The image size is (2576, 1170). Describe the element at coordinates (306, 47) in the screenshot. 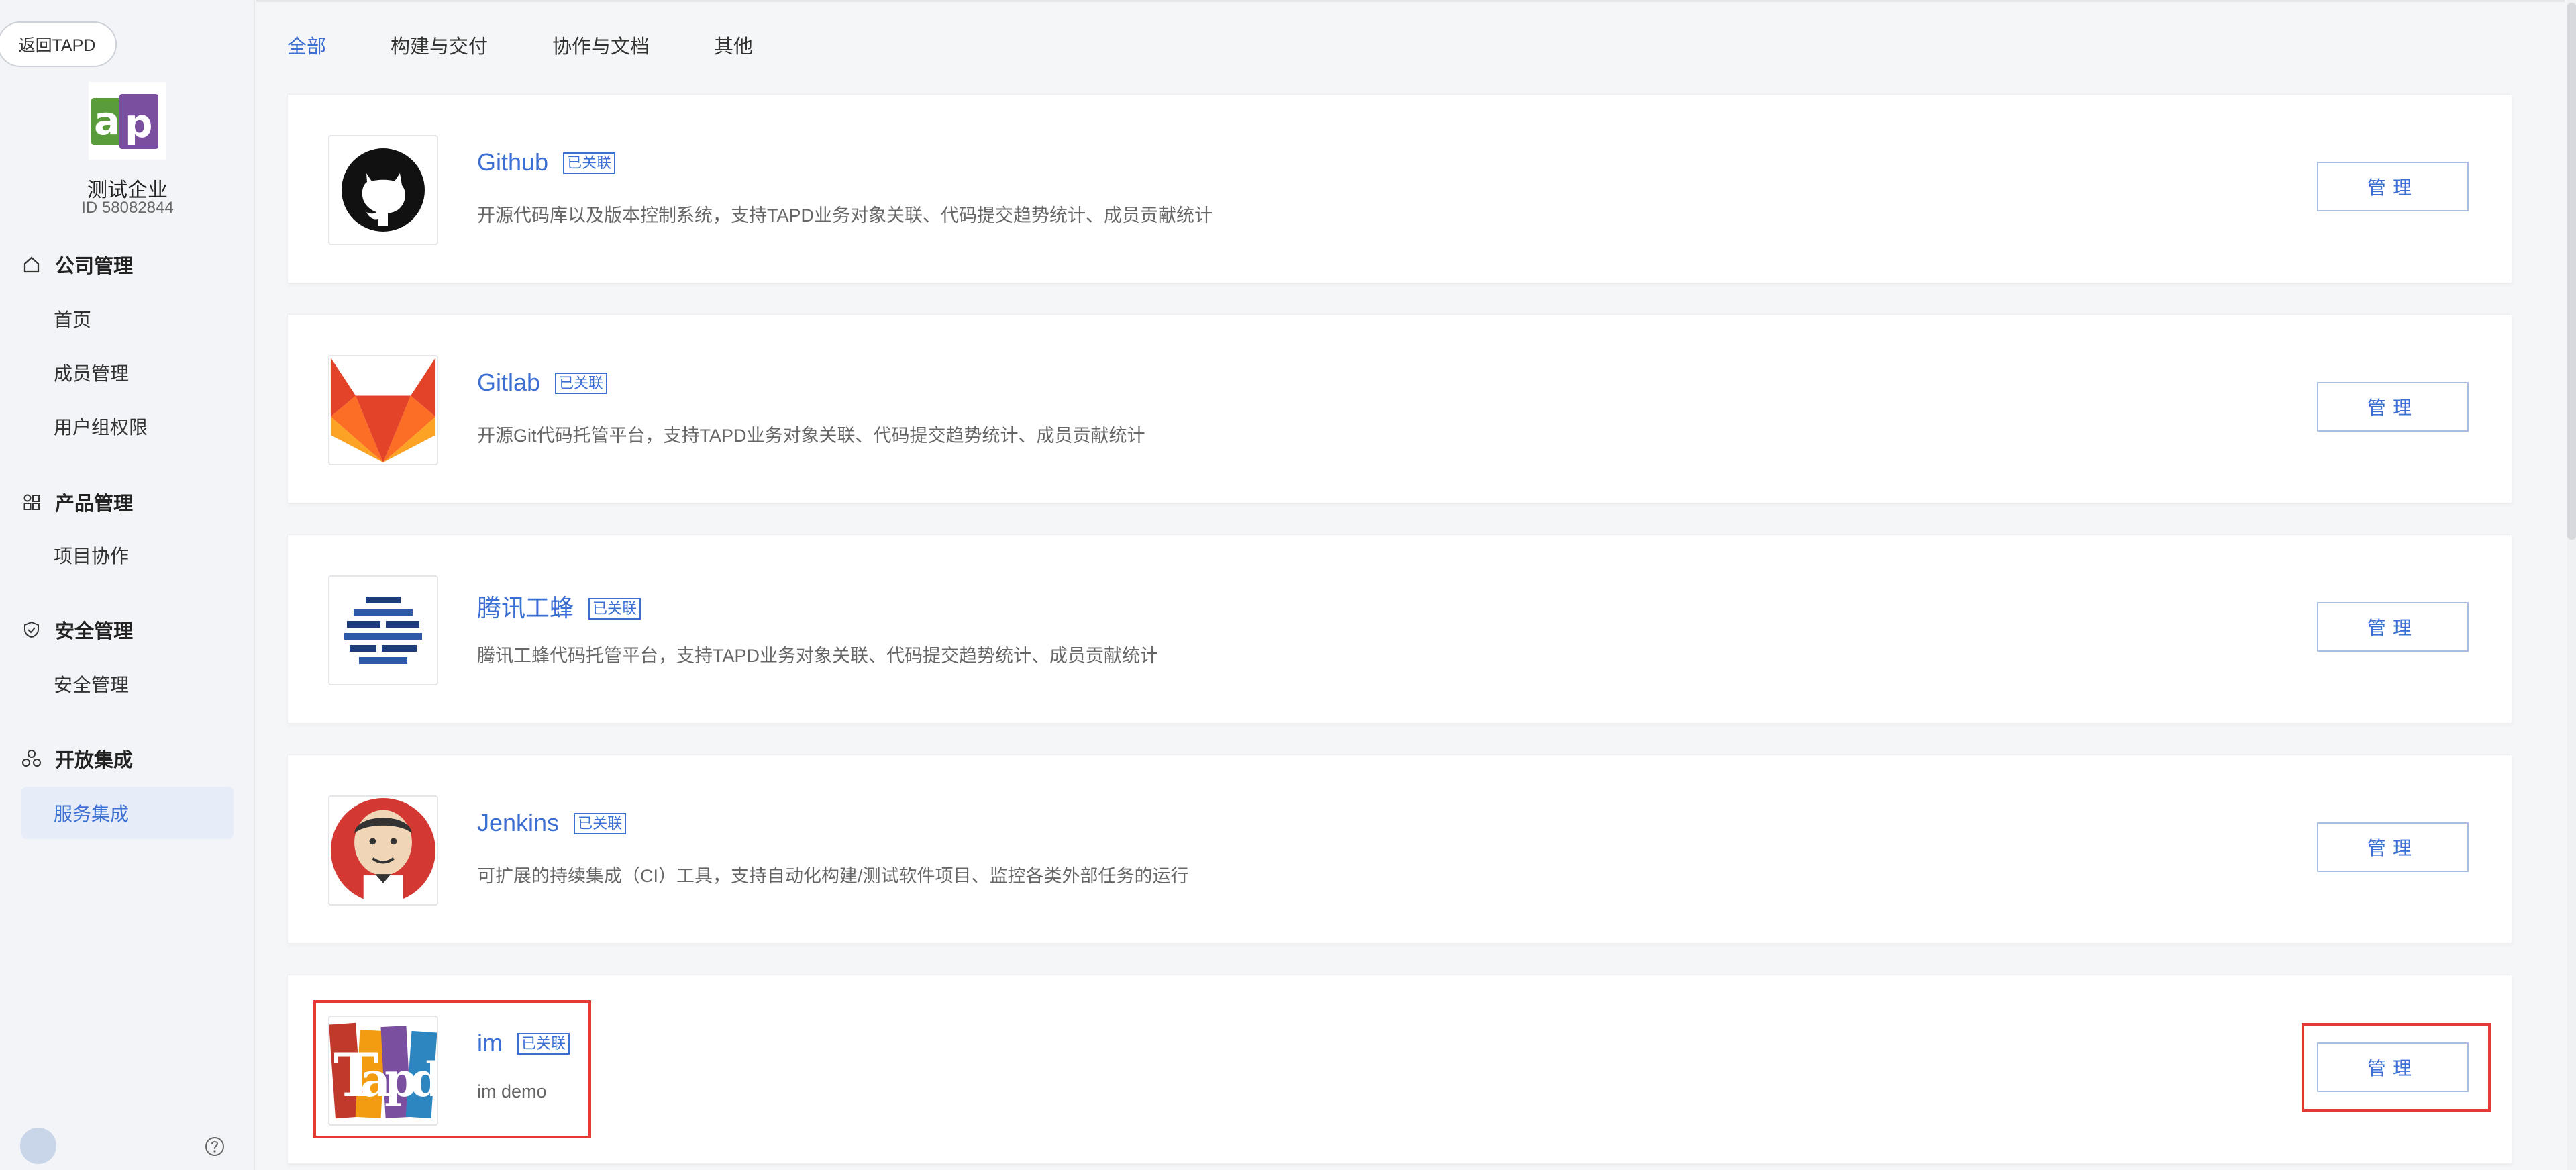

I see `tab-all: 全部` at that location.